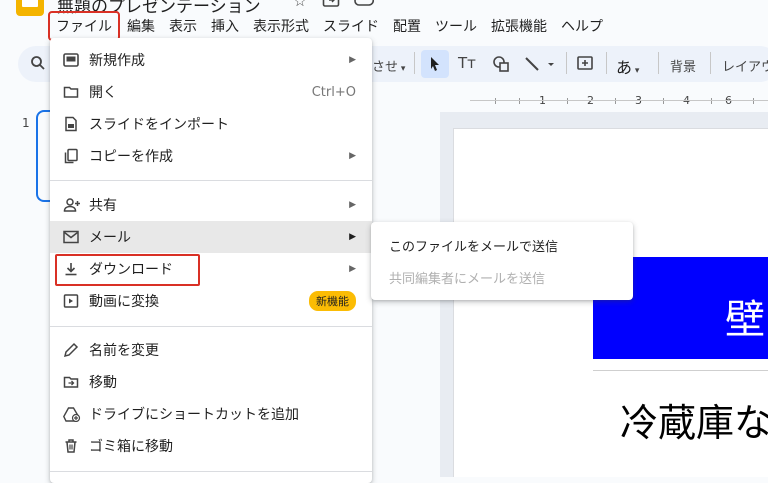  Describe the element at coordinates (619, 100) in the screenshot. I see `ruler-baseline` at that location.